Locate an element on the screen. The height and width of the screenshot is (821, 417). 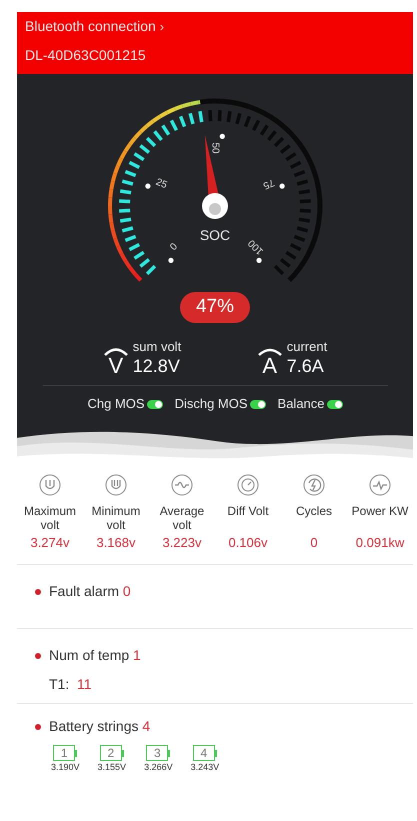
scale-label: 75 is located at coordinates (268, 183).